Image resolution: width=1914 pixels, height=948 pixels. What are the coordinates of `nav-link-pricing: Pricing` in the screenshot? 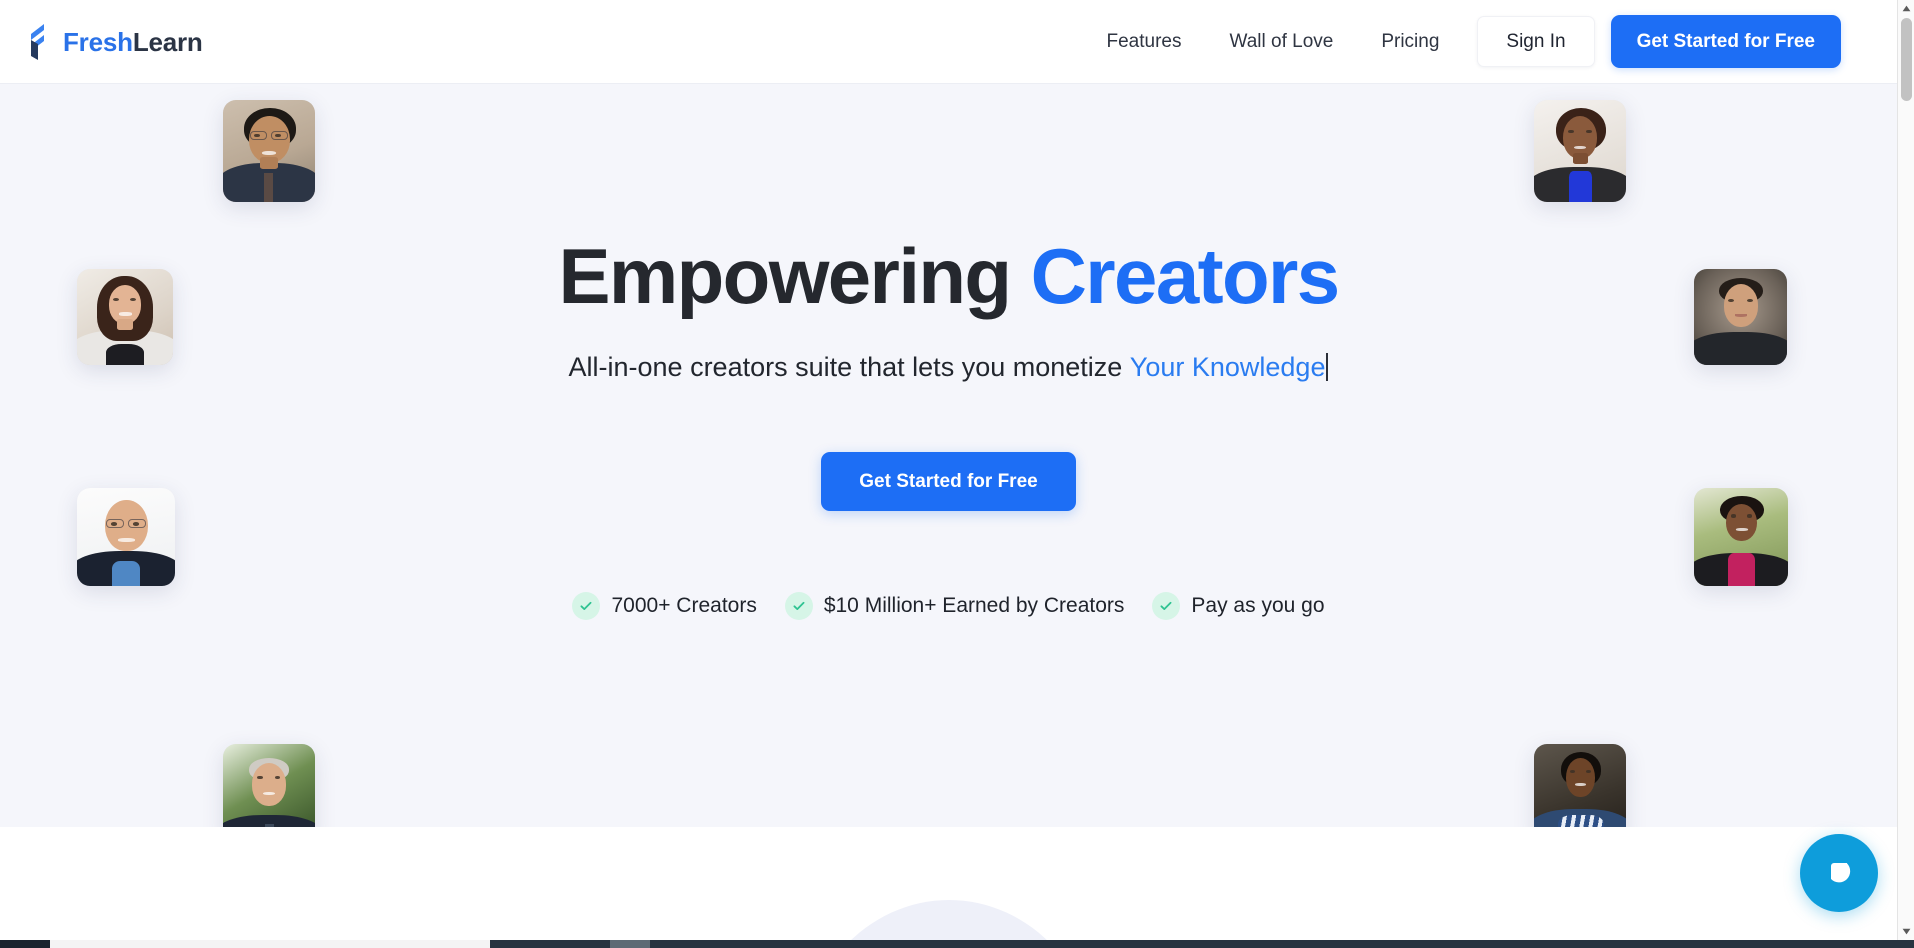 It's located at (1410, 41).